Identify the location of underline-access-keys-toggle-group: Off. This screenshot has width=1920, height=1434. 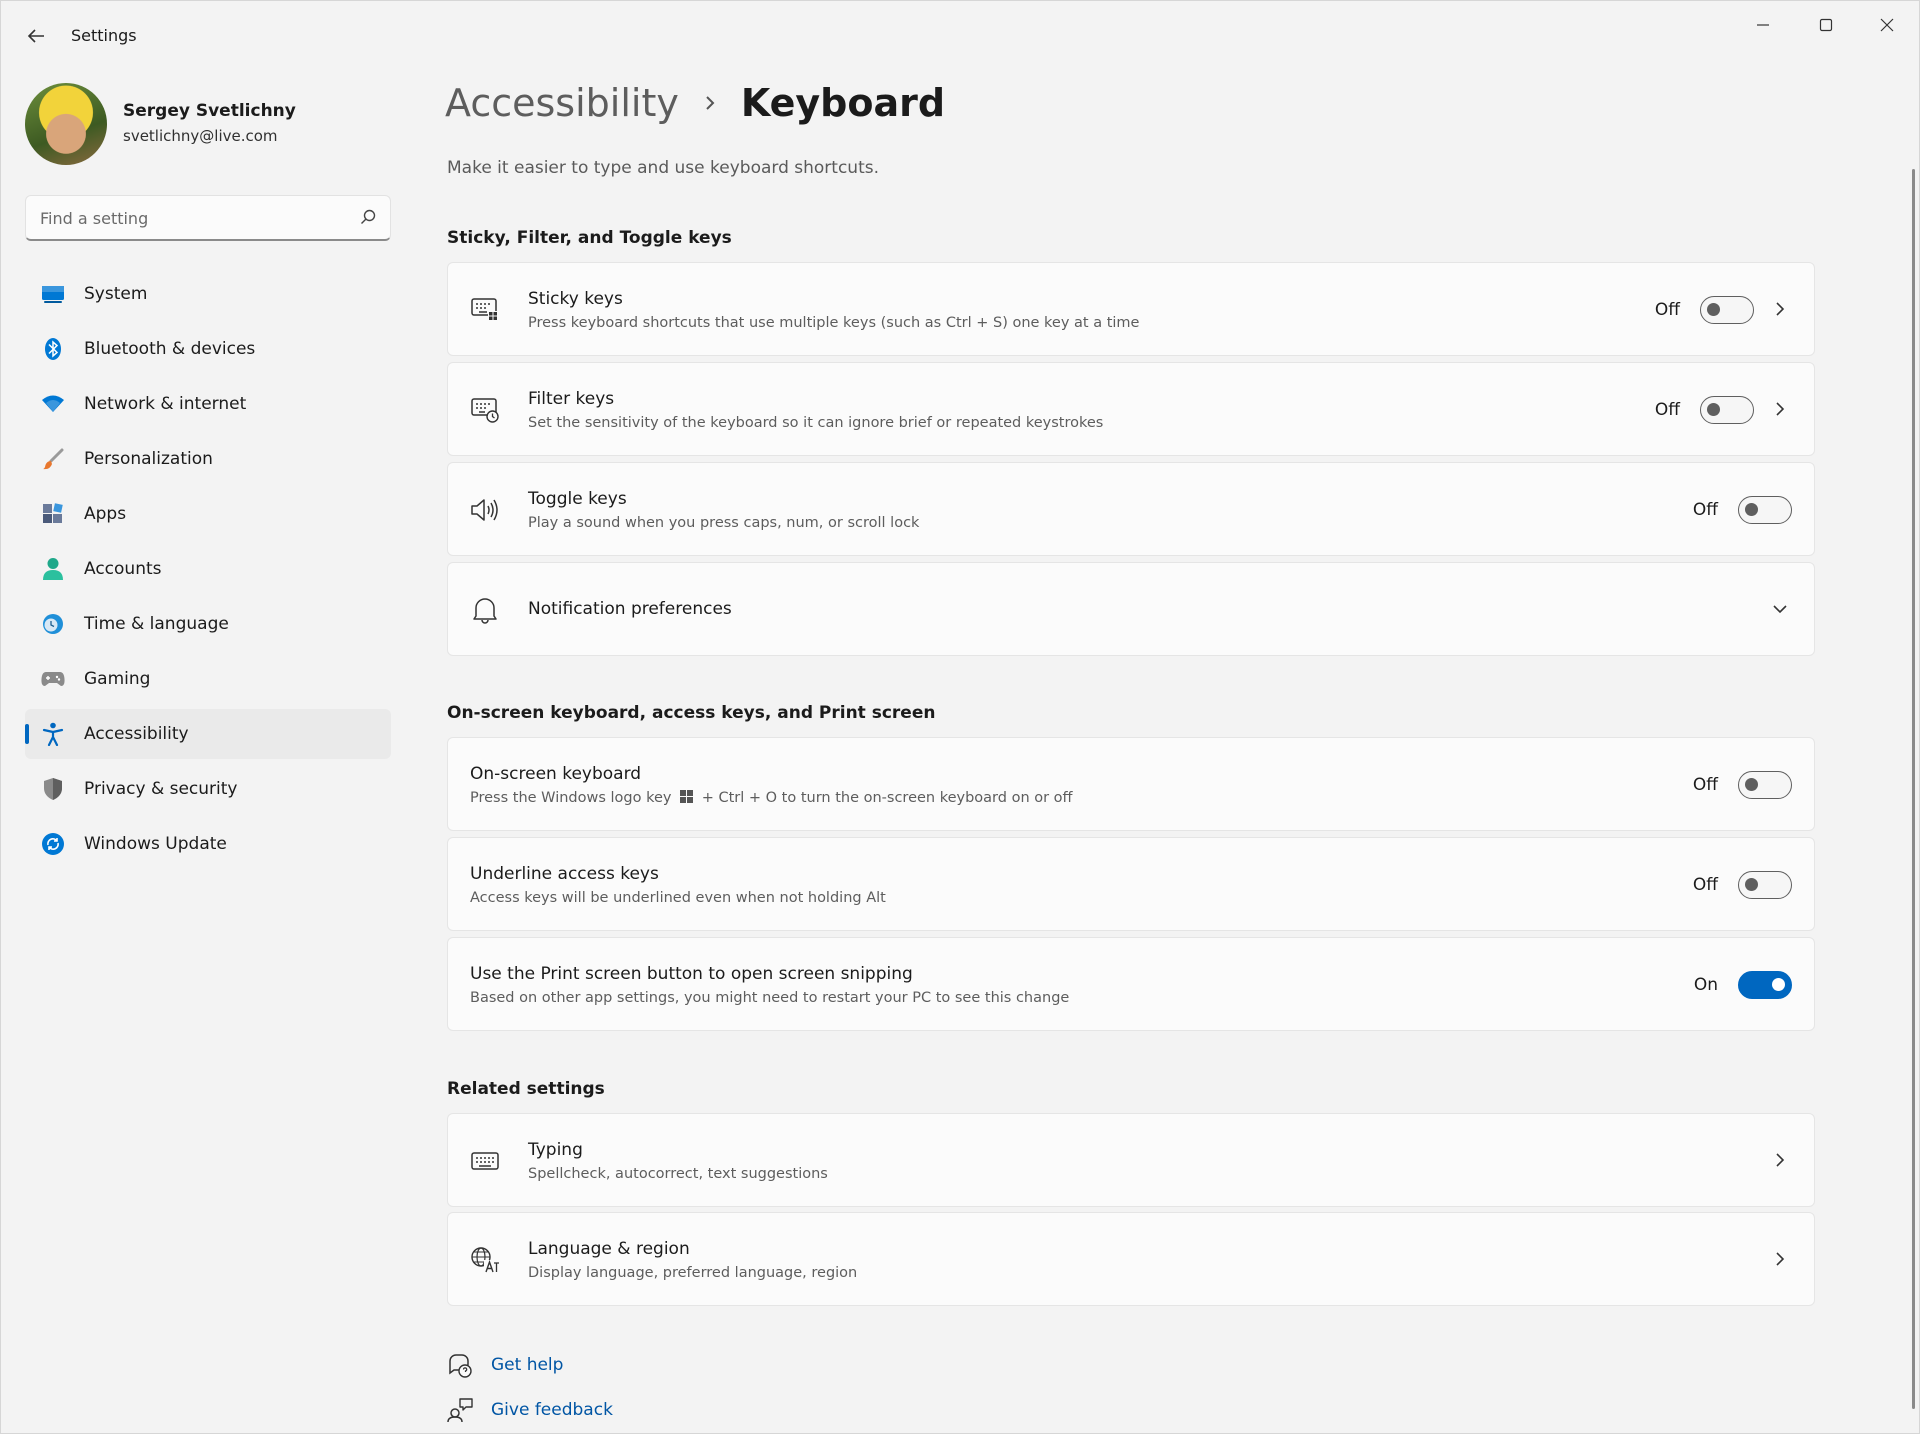
(1742, 885).